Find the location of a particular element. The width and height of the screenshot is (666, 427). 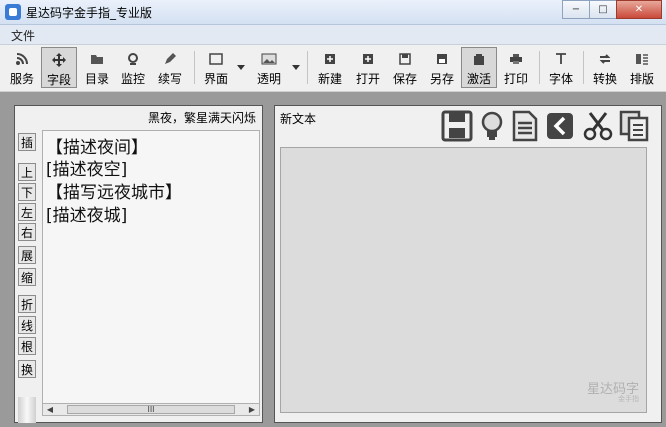

save-as-icon is located at coordinates (442, 59).